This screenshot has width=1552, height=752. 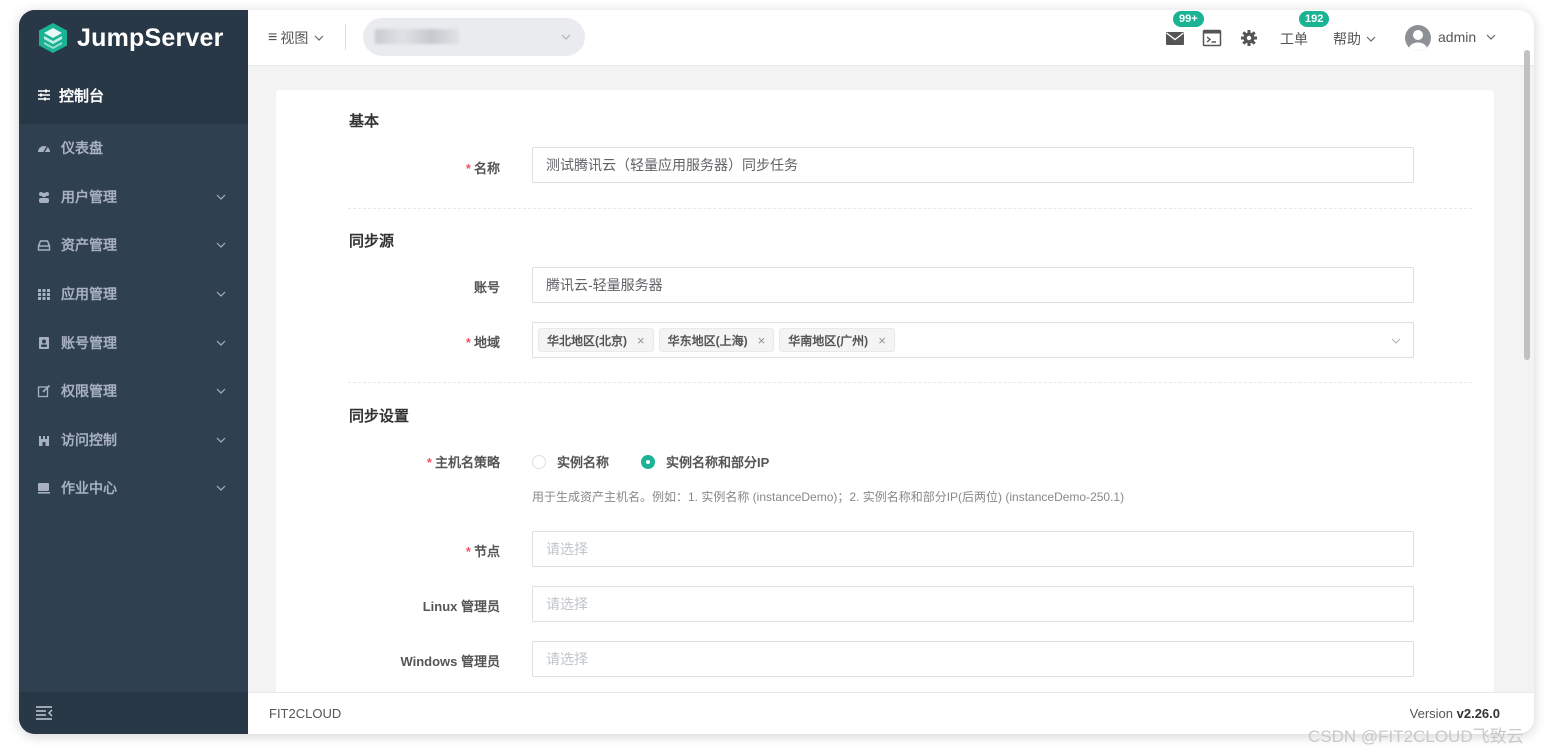 What do you see at coordinates (133, 391) in the screenshot?
I see `sidebar-item-permissions: 权限管理` at bounding box center [133, 391].